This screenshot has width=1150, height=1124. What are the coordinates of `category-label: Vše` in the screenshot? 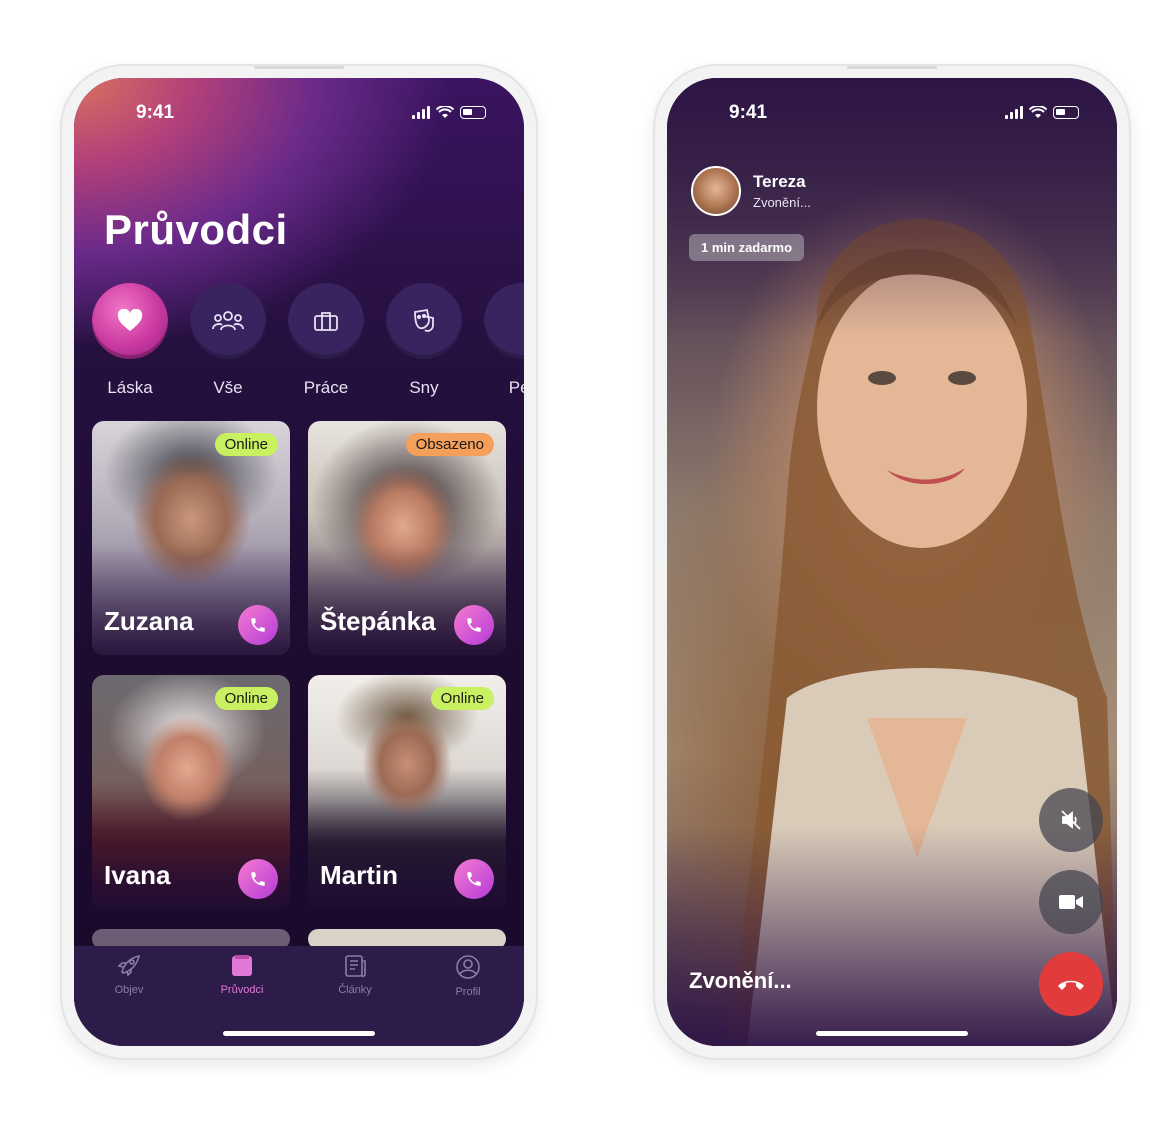 It's located at (228, 387).